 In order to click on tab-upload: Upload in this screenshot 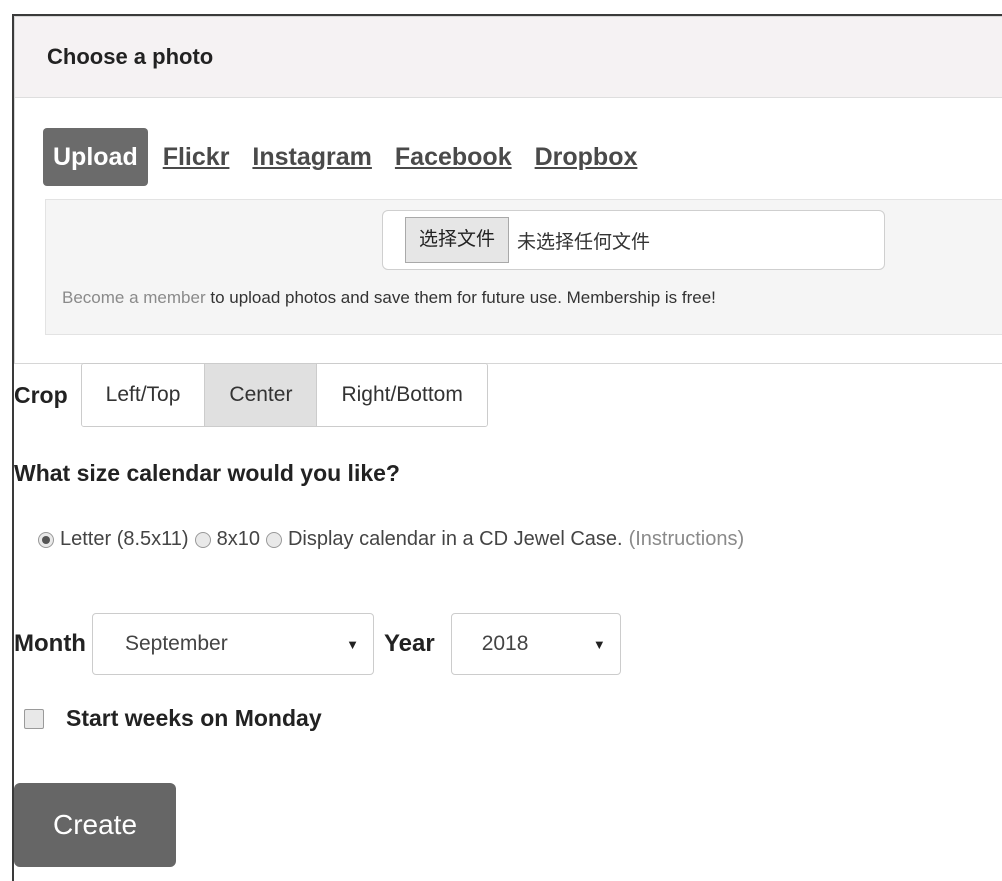, I will do `click(95, 157)`.